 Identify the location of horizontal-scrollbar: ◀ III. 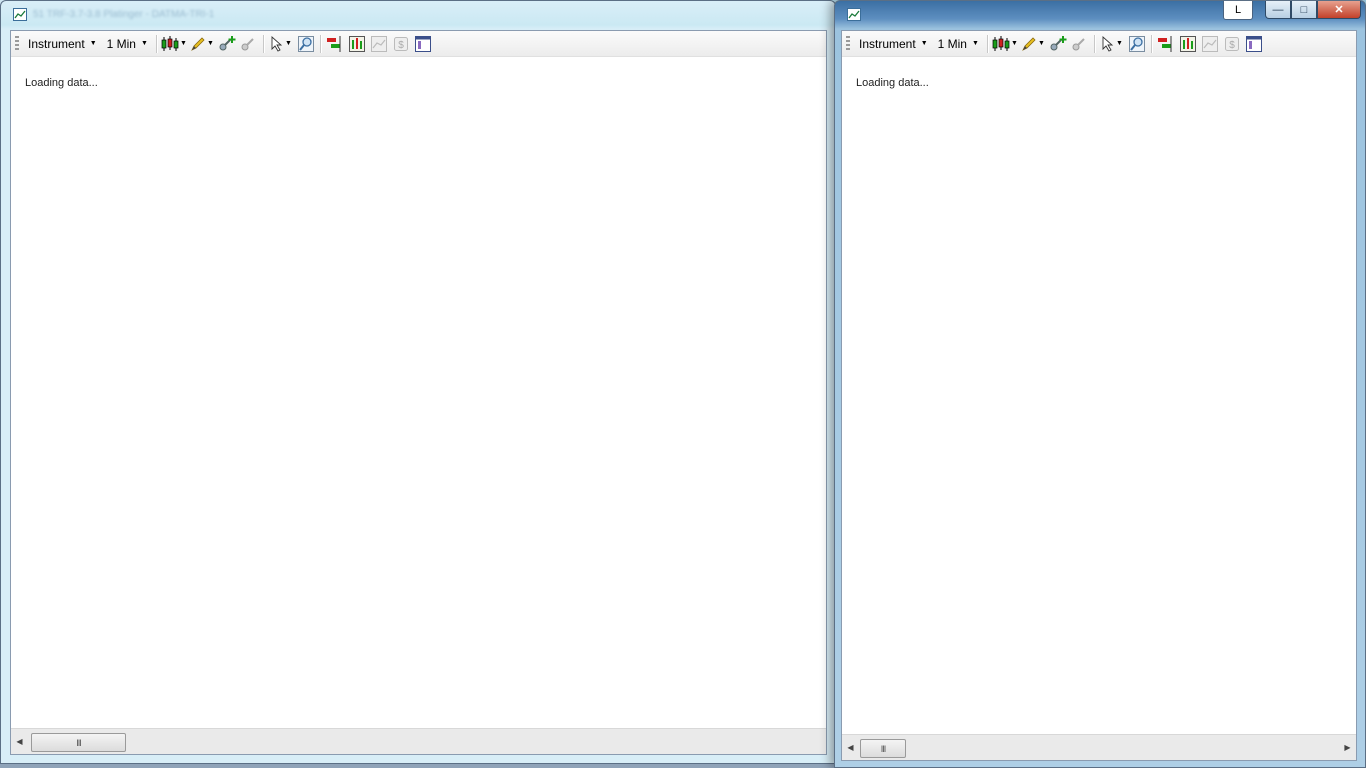
(418, 741).